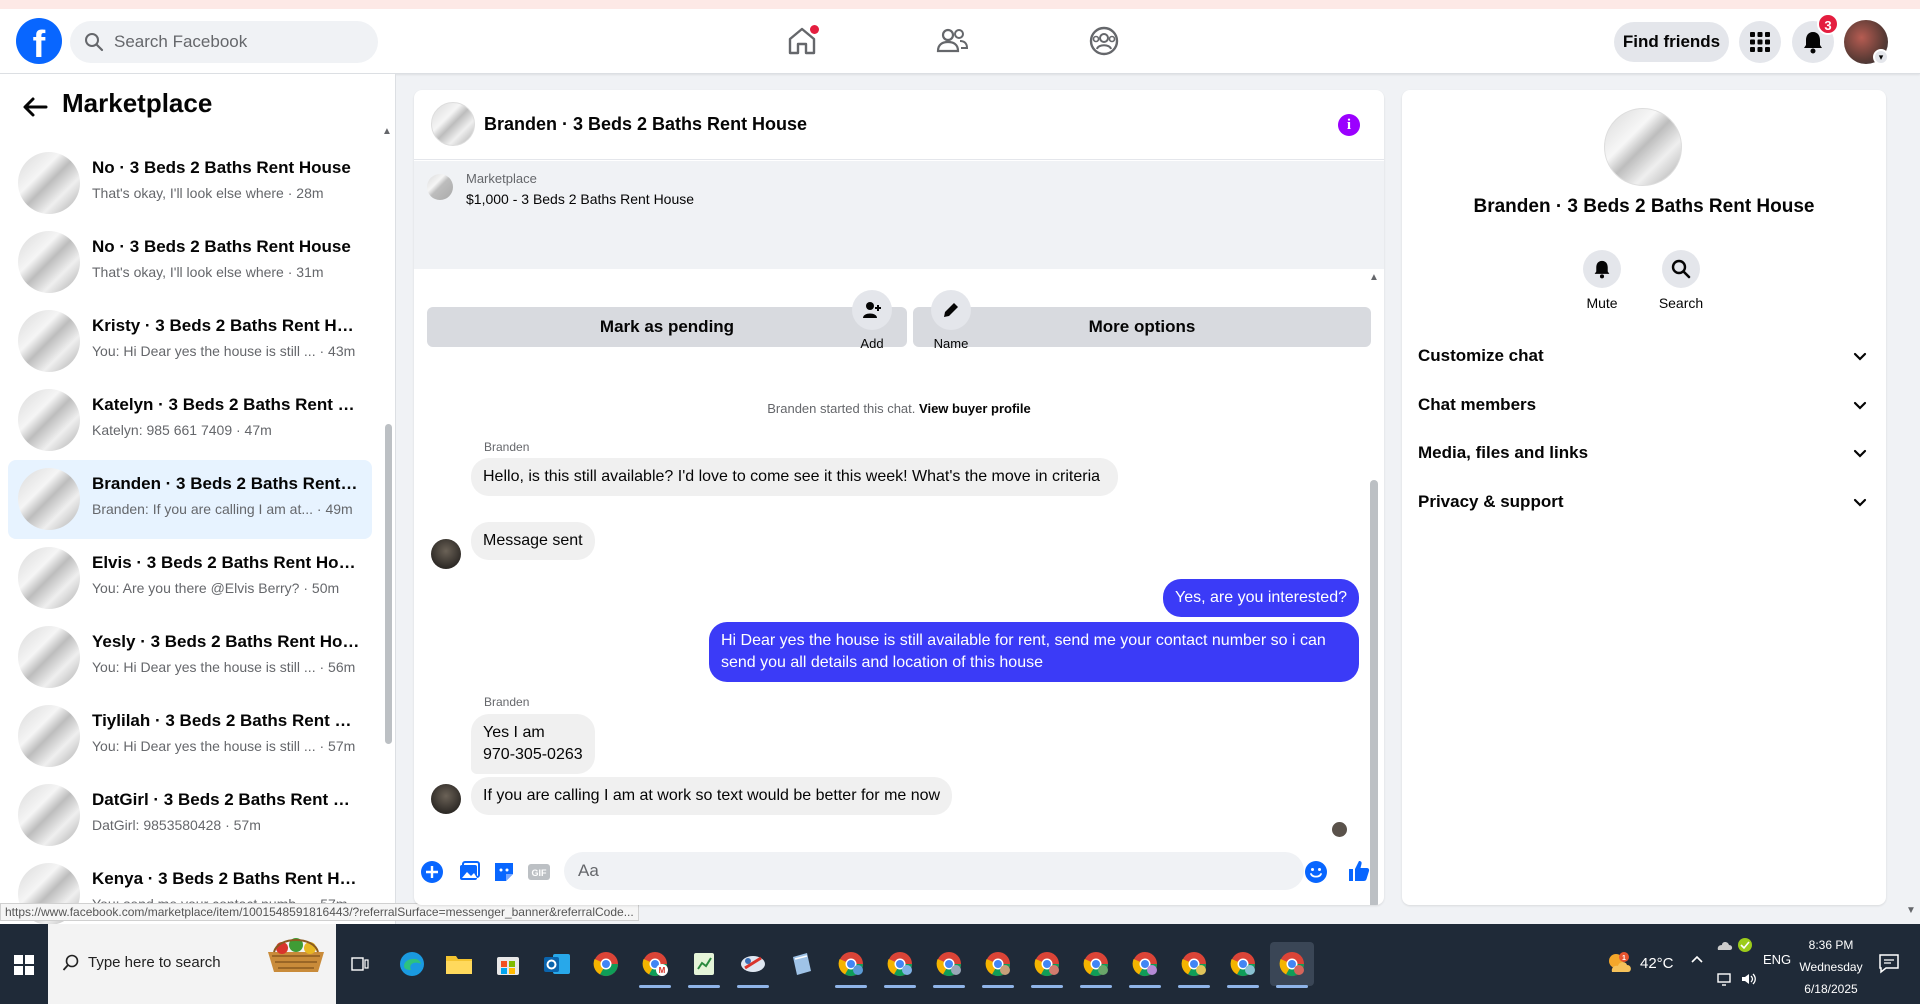 The height and width of the screenshot is (1004, 1920). I want to click on chat-scroll-up-icon: ▲, so click(1374, 277).